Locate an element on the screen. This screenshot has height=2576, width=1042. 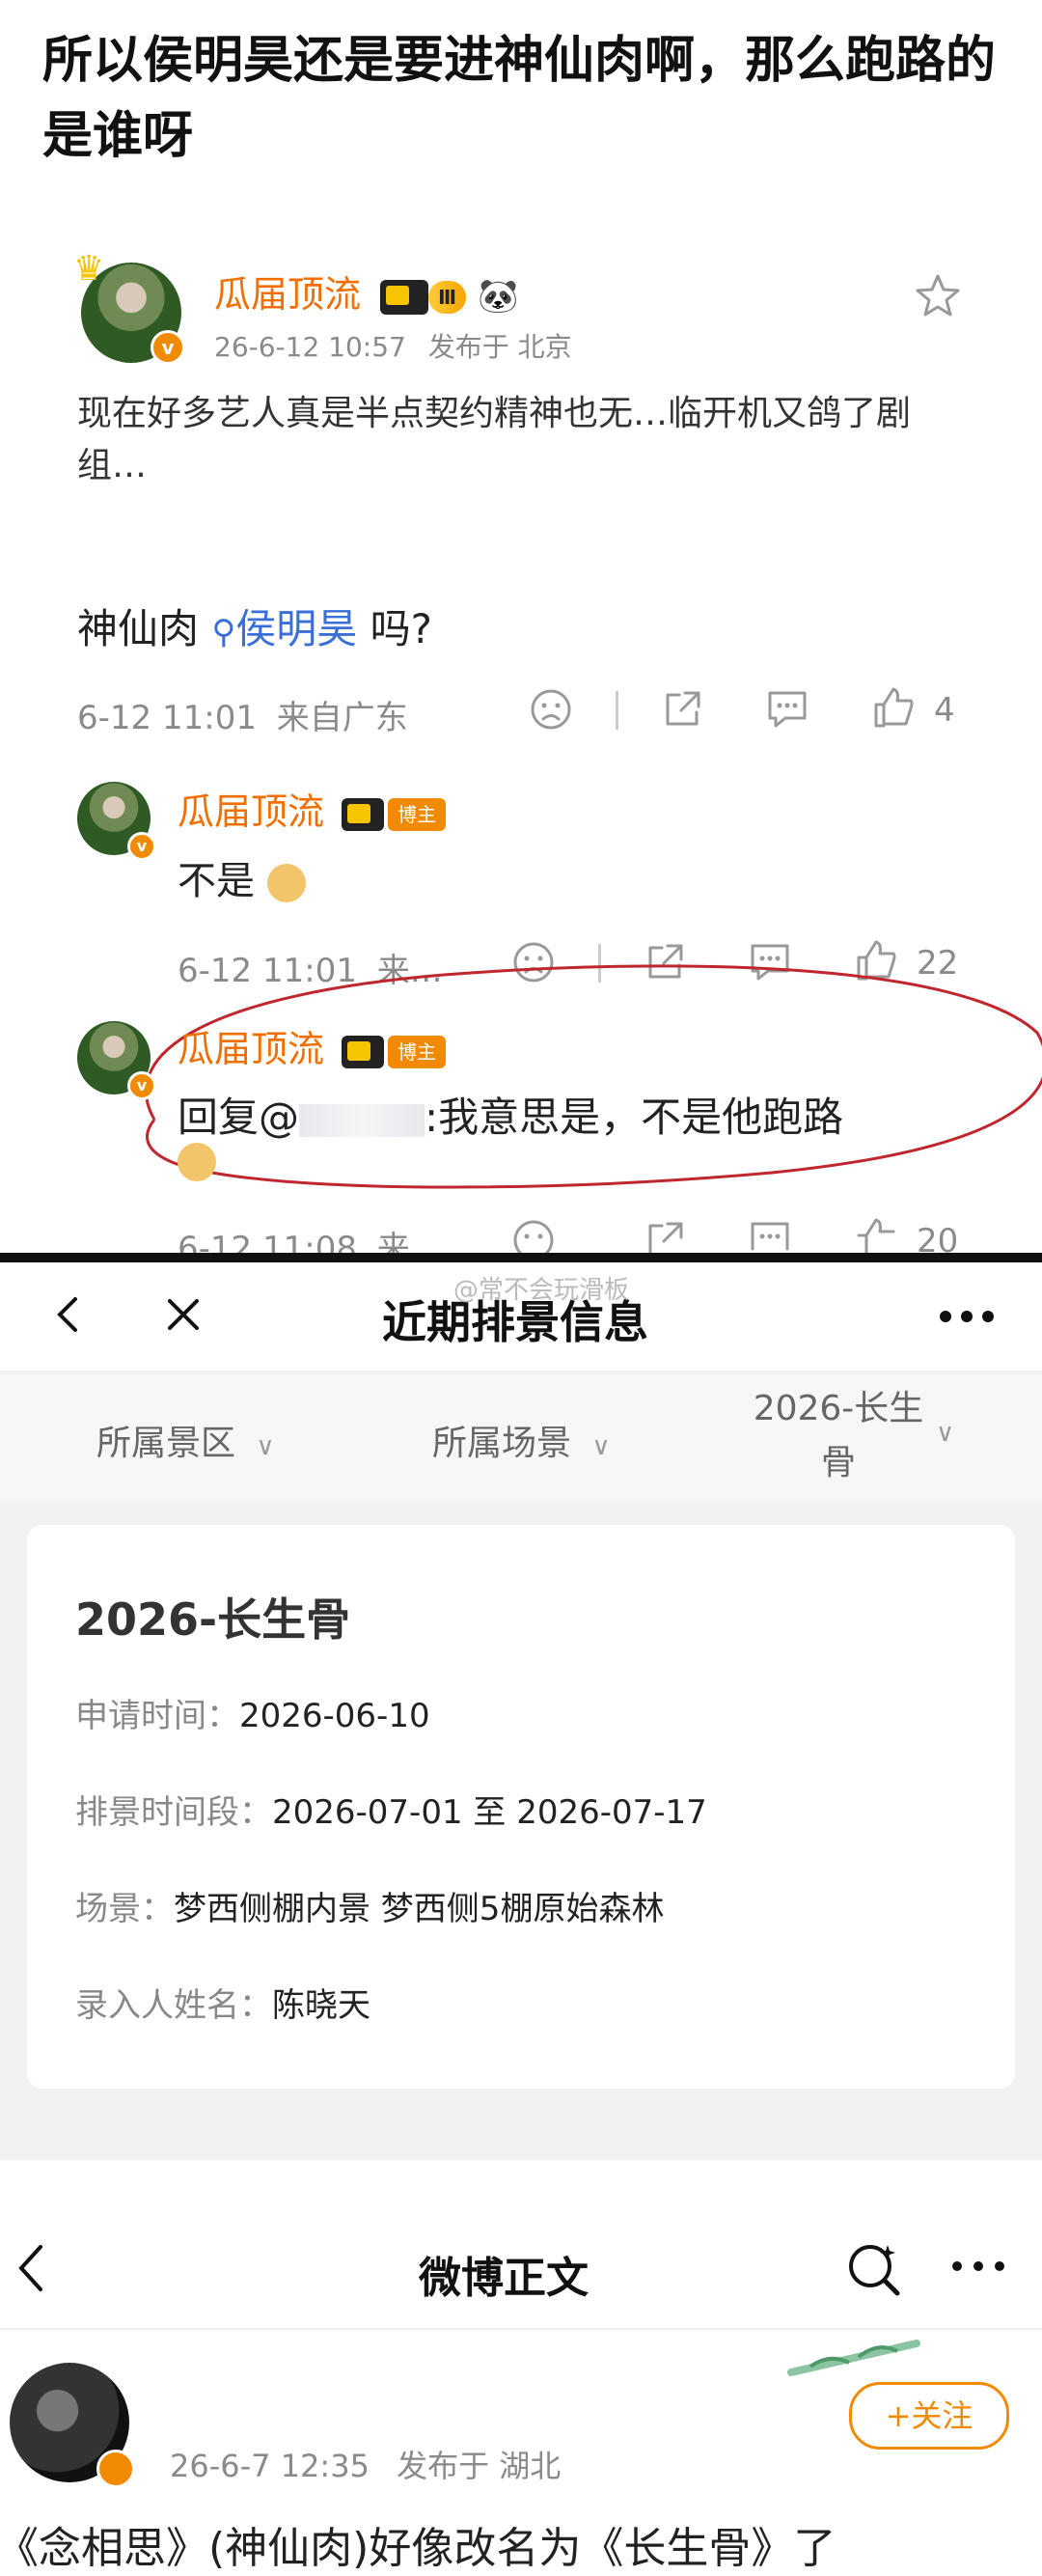
schedule-period-value: 2026-07-01 至 2026-07-17 is located at coordinates (489, 1812).